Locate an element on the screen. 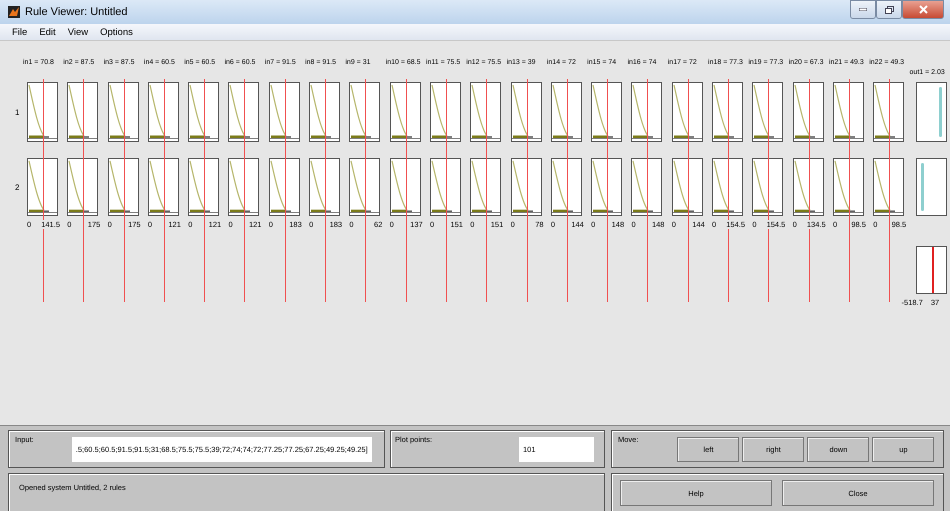  menu-item: File is located at coordinates (20, 32).